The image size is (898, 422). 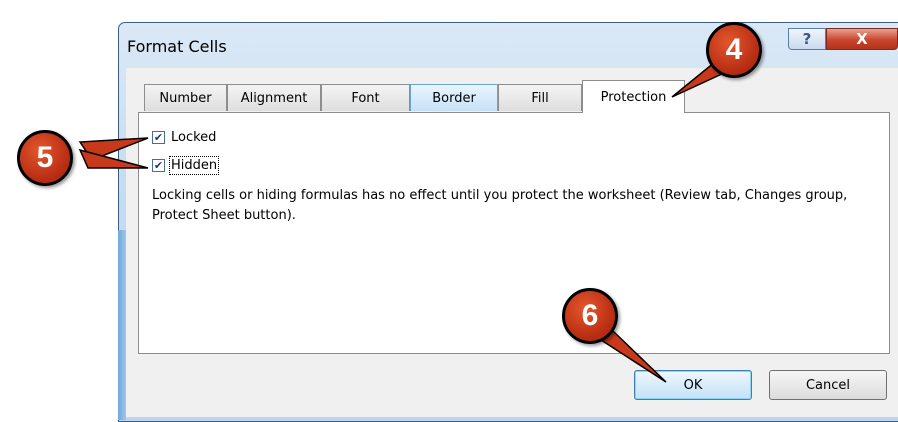 I want to click on callout-6: 6, so click(x=590, y=316).